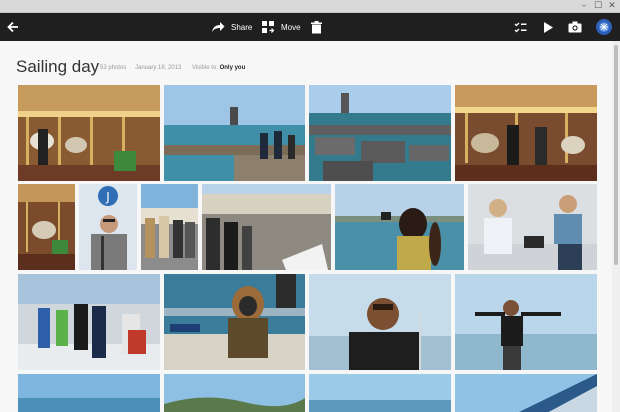  I want to click on move-icon, so click(268, 27).